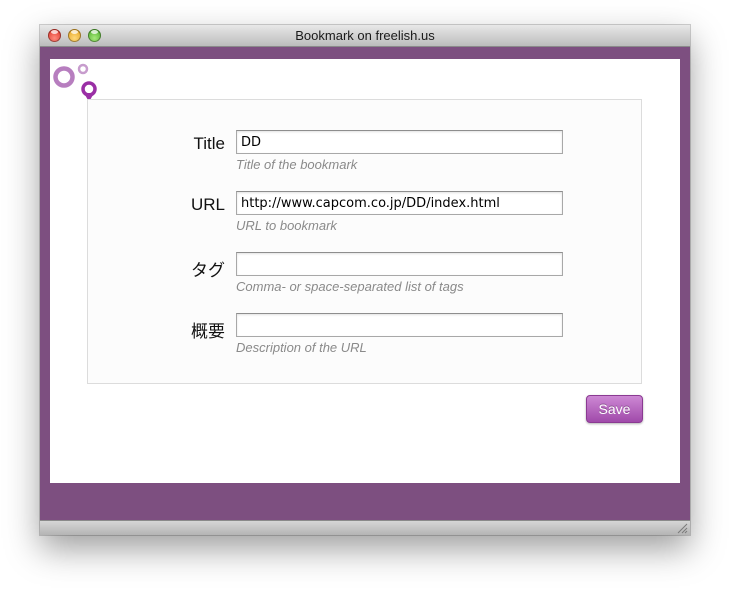 The width and height of the screenshot is (730, 590). What do you see at coordinates (207, 204) in the screenshot?
I see `url-label: URL` at bounding box center [207, 204].